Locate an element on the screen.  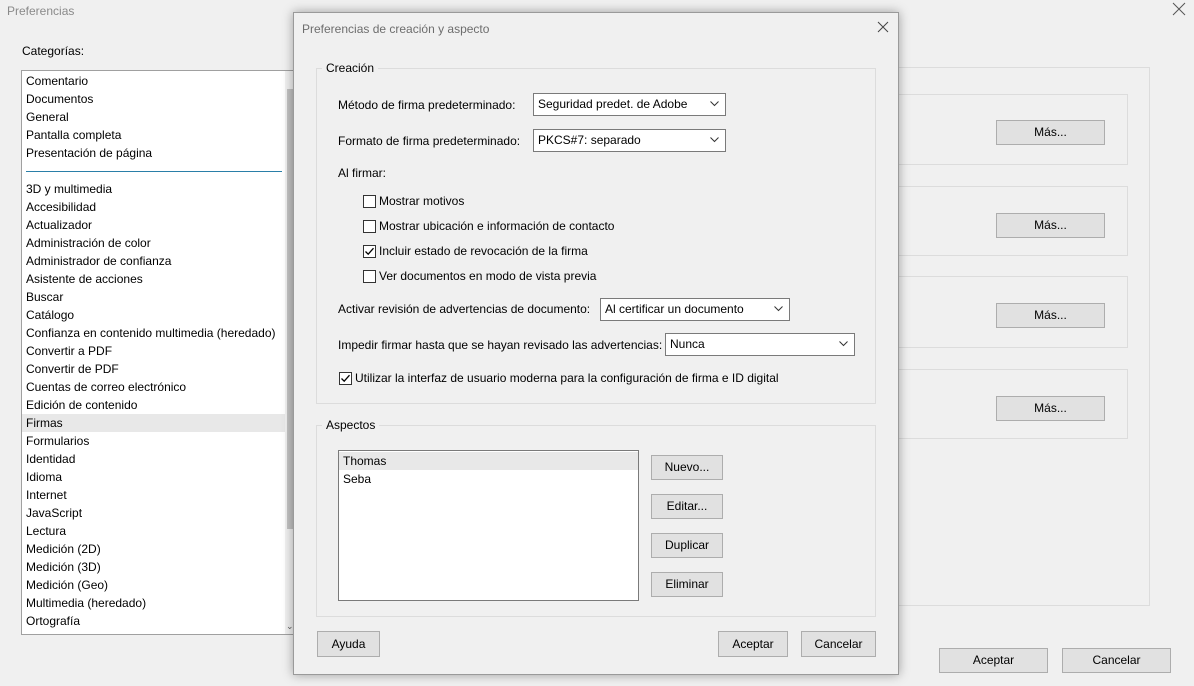
category-item: Administración de color is located at coordinates (154, 243).